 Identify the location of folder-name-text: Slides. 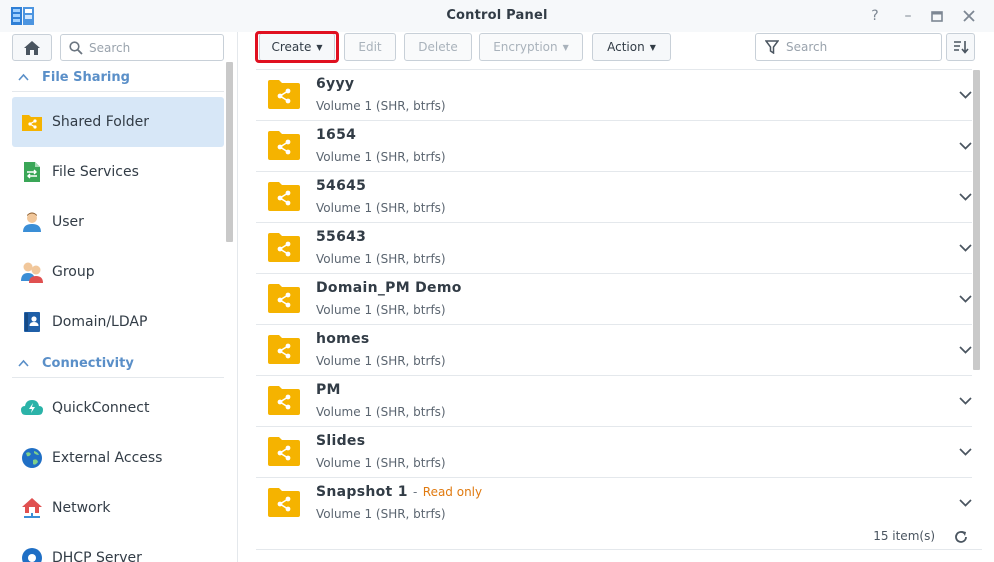
(341, 441).